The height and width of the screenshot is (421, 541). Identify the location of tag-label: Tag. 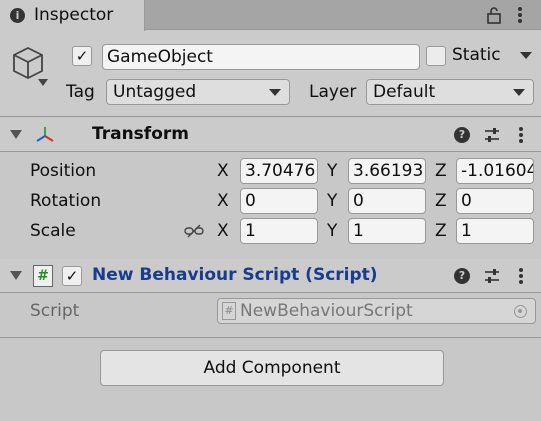
(80, 92).